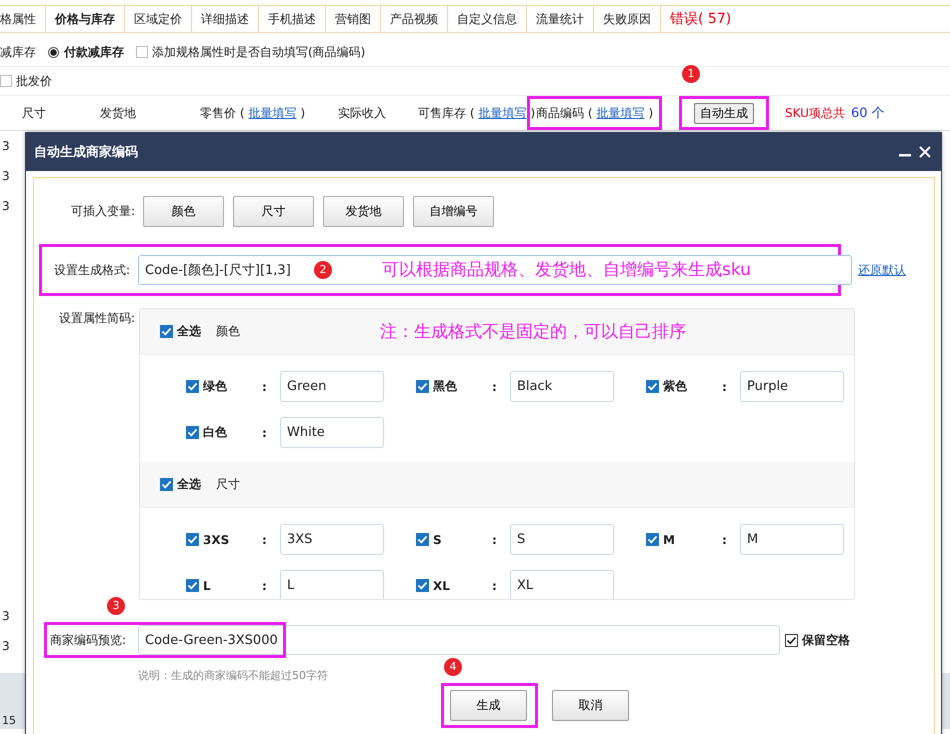 The image size is (950, 734). Describe the element at coordinates (224, 432) in the screenshot. I see `attribute-checkbox: 白色` at that location.